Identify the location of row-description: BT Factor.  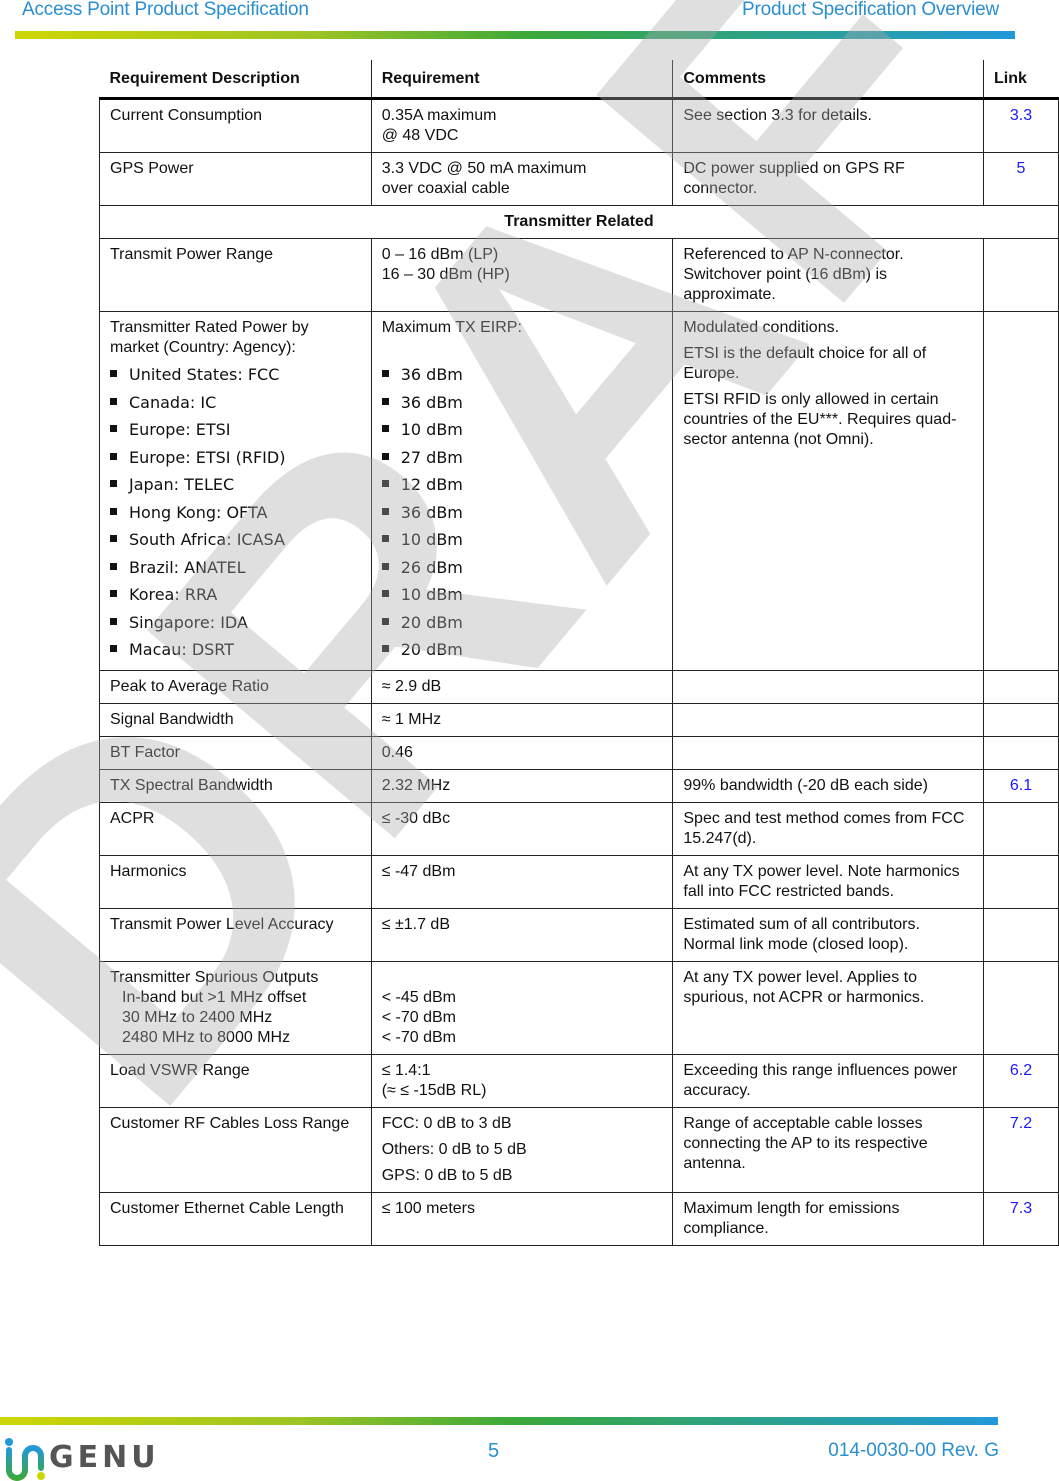
(235, 752).